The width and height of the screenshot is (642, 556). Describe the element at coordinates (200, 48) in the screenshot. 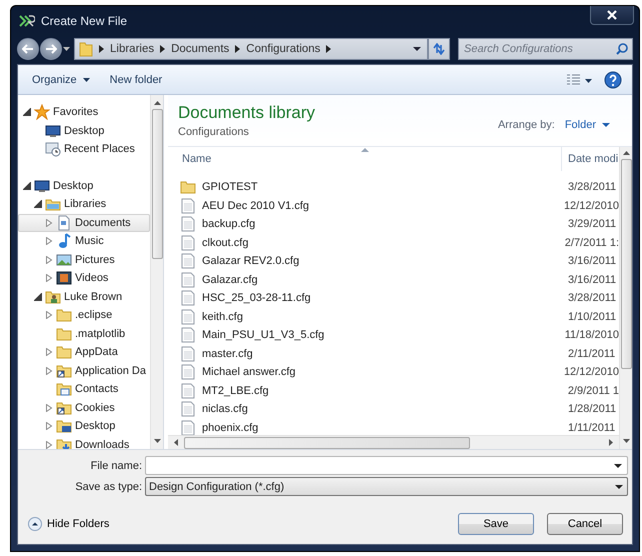

I see `breadcrumb-item: Documents` at that location.